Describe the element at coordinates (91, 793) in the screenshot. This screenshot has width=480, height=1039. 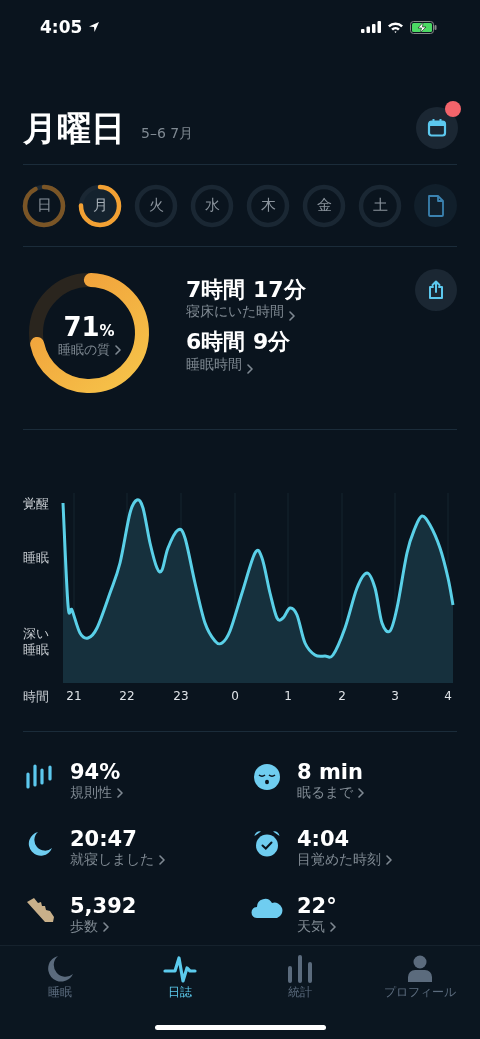
I see `stat-link: 規則性` at that location.